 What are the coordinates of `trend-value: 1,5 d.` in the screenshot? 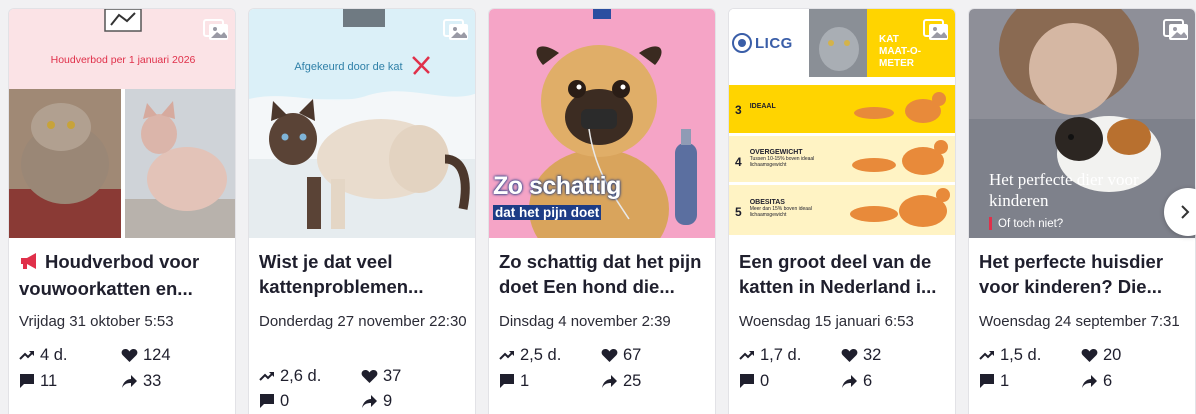 It's located at (1021, 355).